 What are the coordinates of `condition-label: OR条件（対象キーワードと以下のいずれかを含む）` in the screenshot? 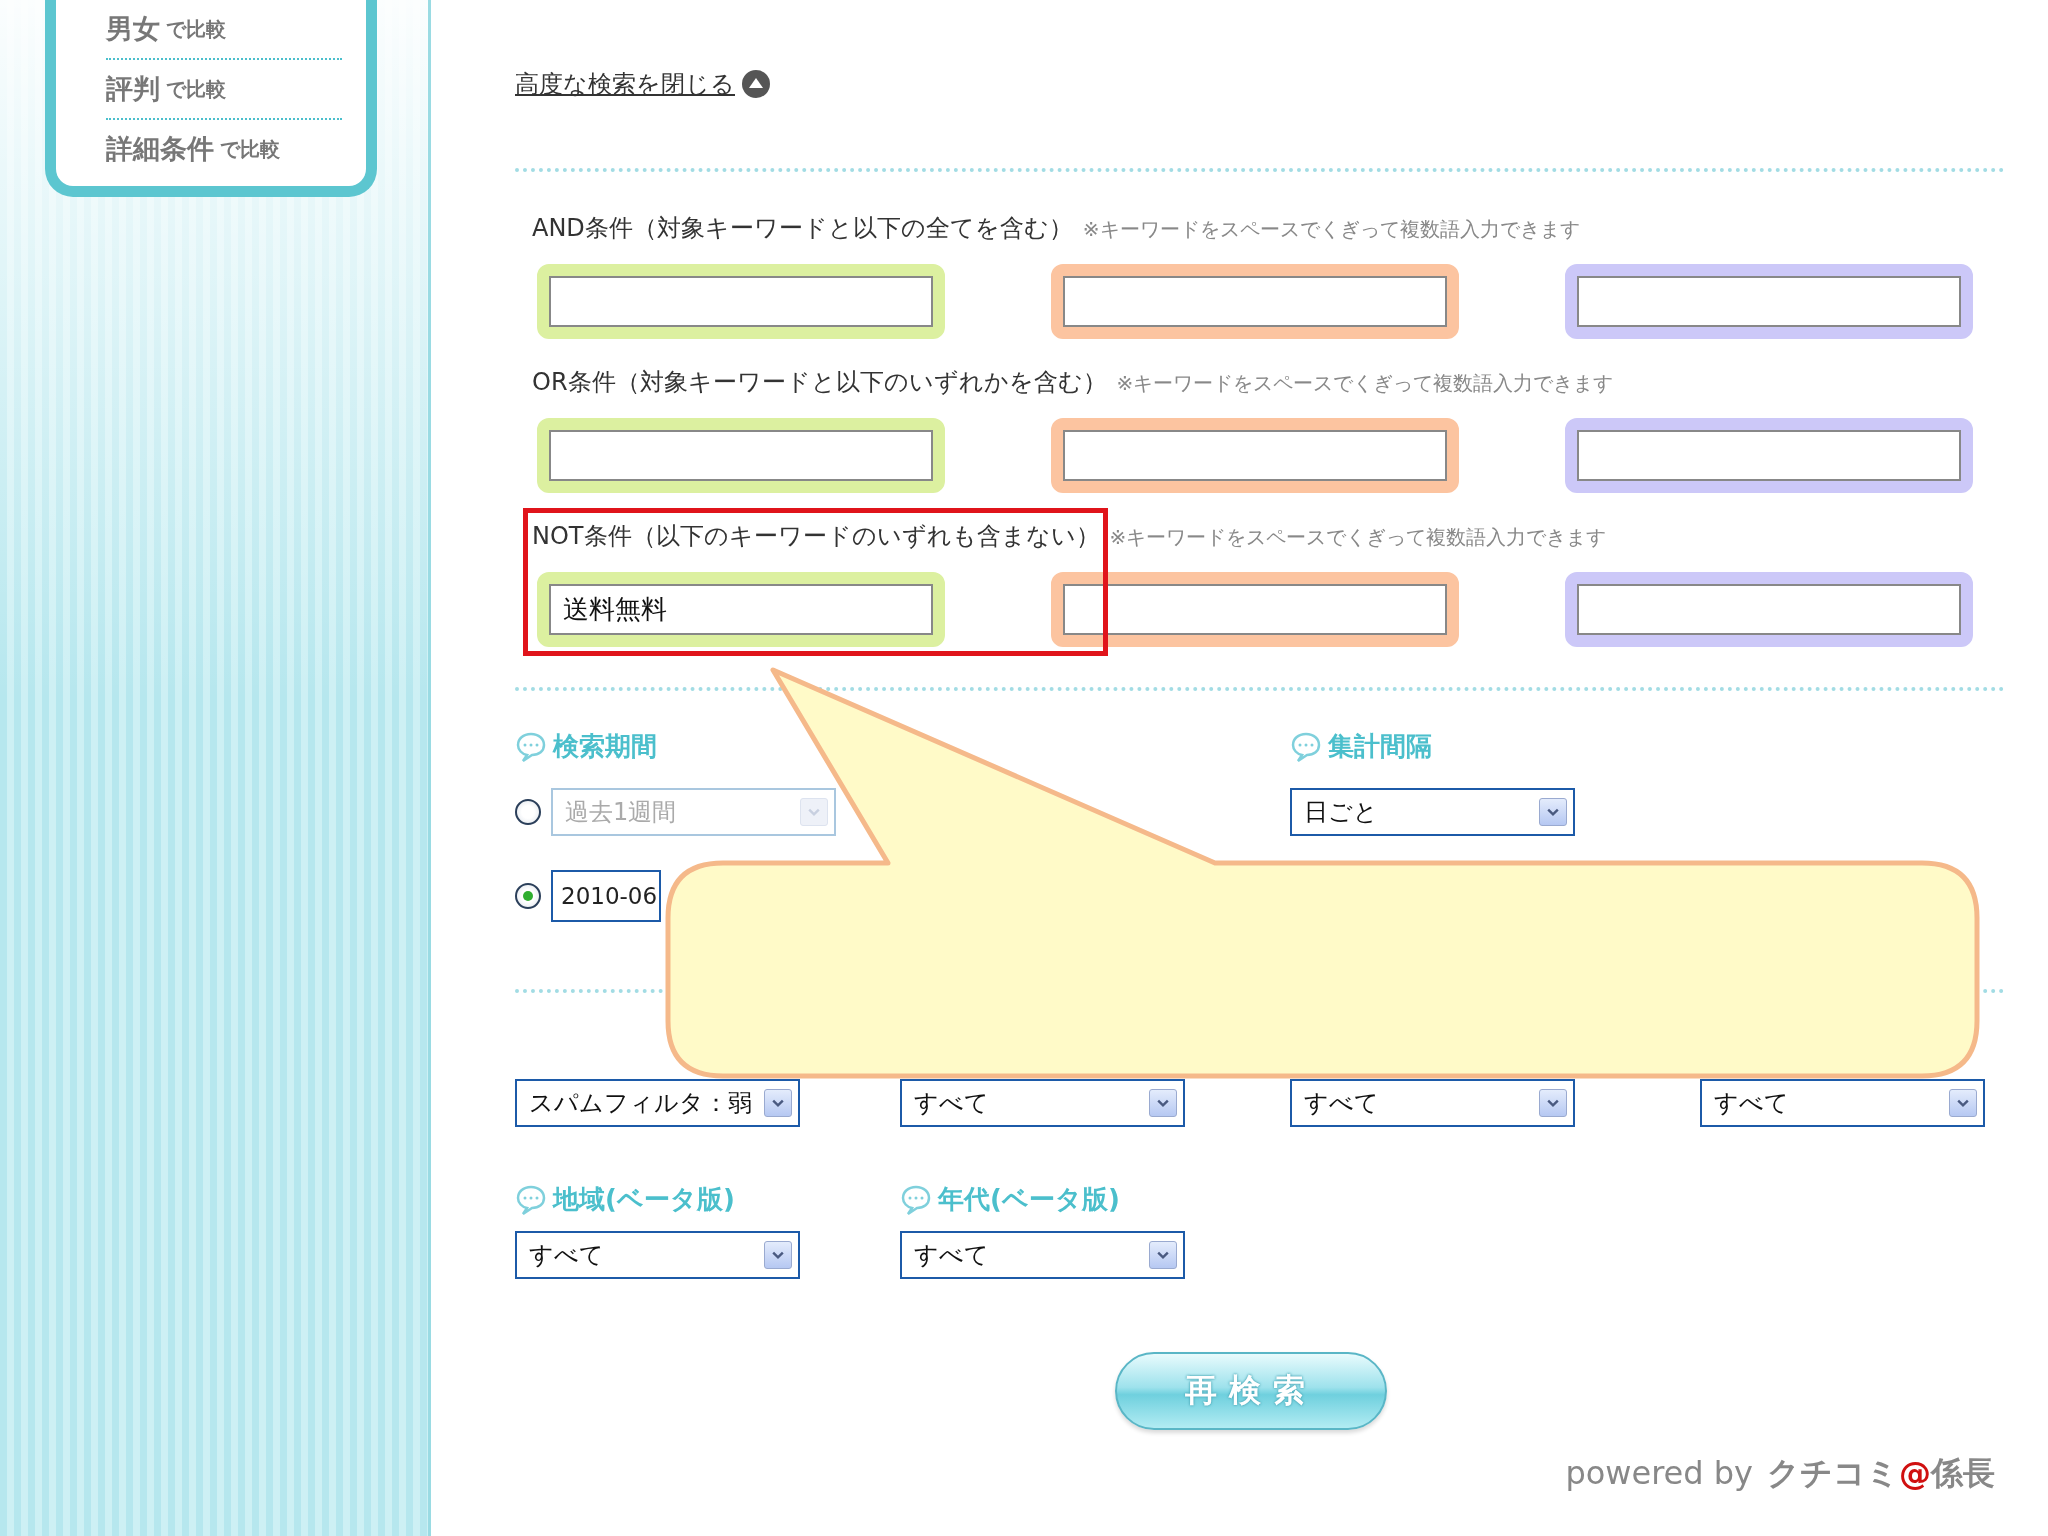 It's located at (819, 382).